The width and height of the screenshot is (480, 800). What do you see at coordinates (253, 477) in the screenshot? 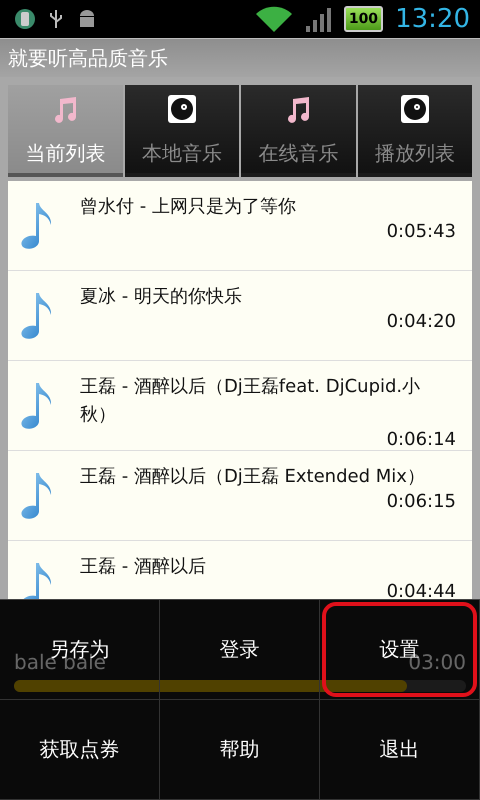
I see `song-title: 王磊 - 酒醉以后（Dj王磊 Extended Mix）` at bounding box center [253, 477].